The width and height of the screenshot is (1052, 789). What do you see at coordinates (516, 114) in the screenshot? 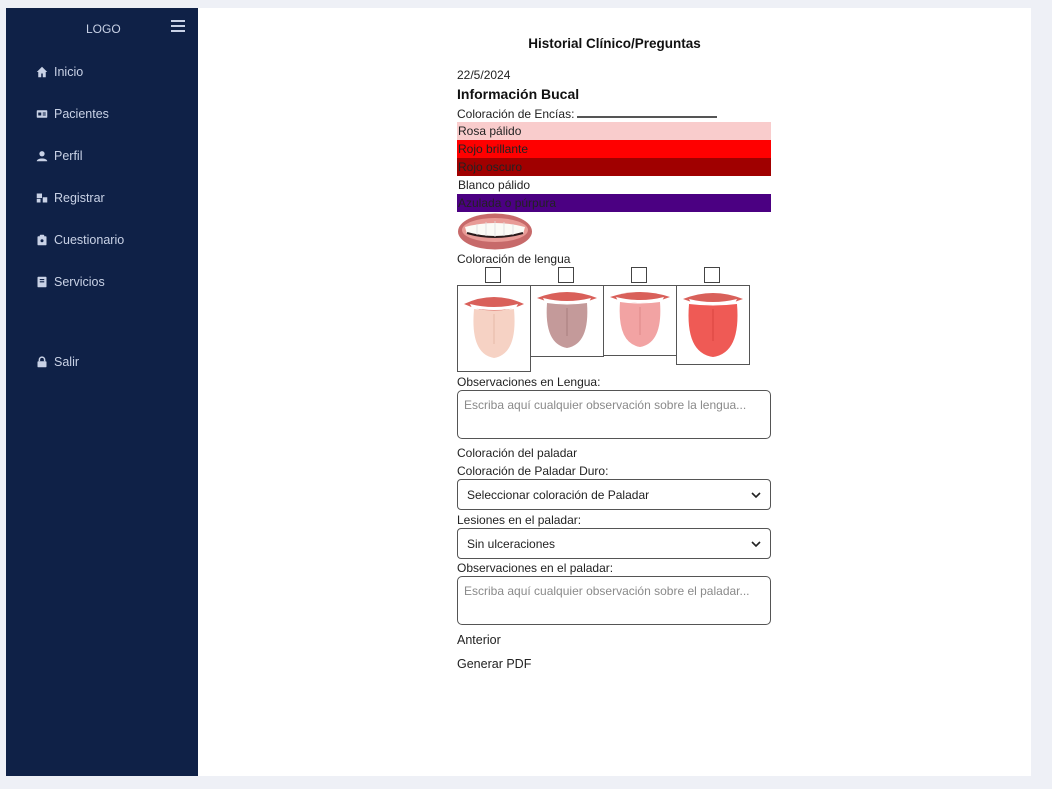
I see `gum-color-label: Coloración de Encías:` at bounding box center [516, 114].